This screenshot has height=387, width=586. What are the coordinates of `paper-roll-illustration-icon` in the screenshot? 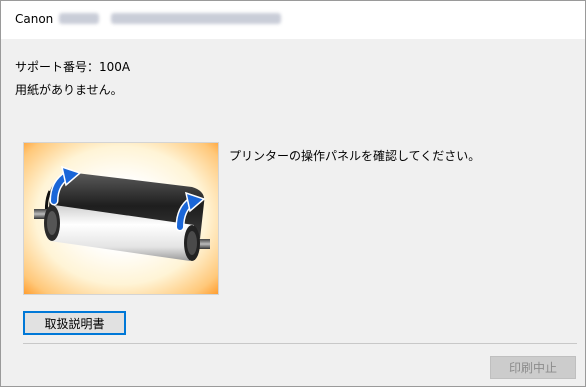 It's located at (122, 213).